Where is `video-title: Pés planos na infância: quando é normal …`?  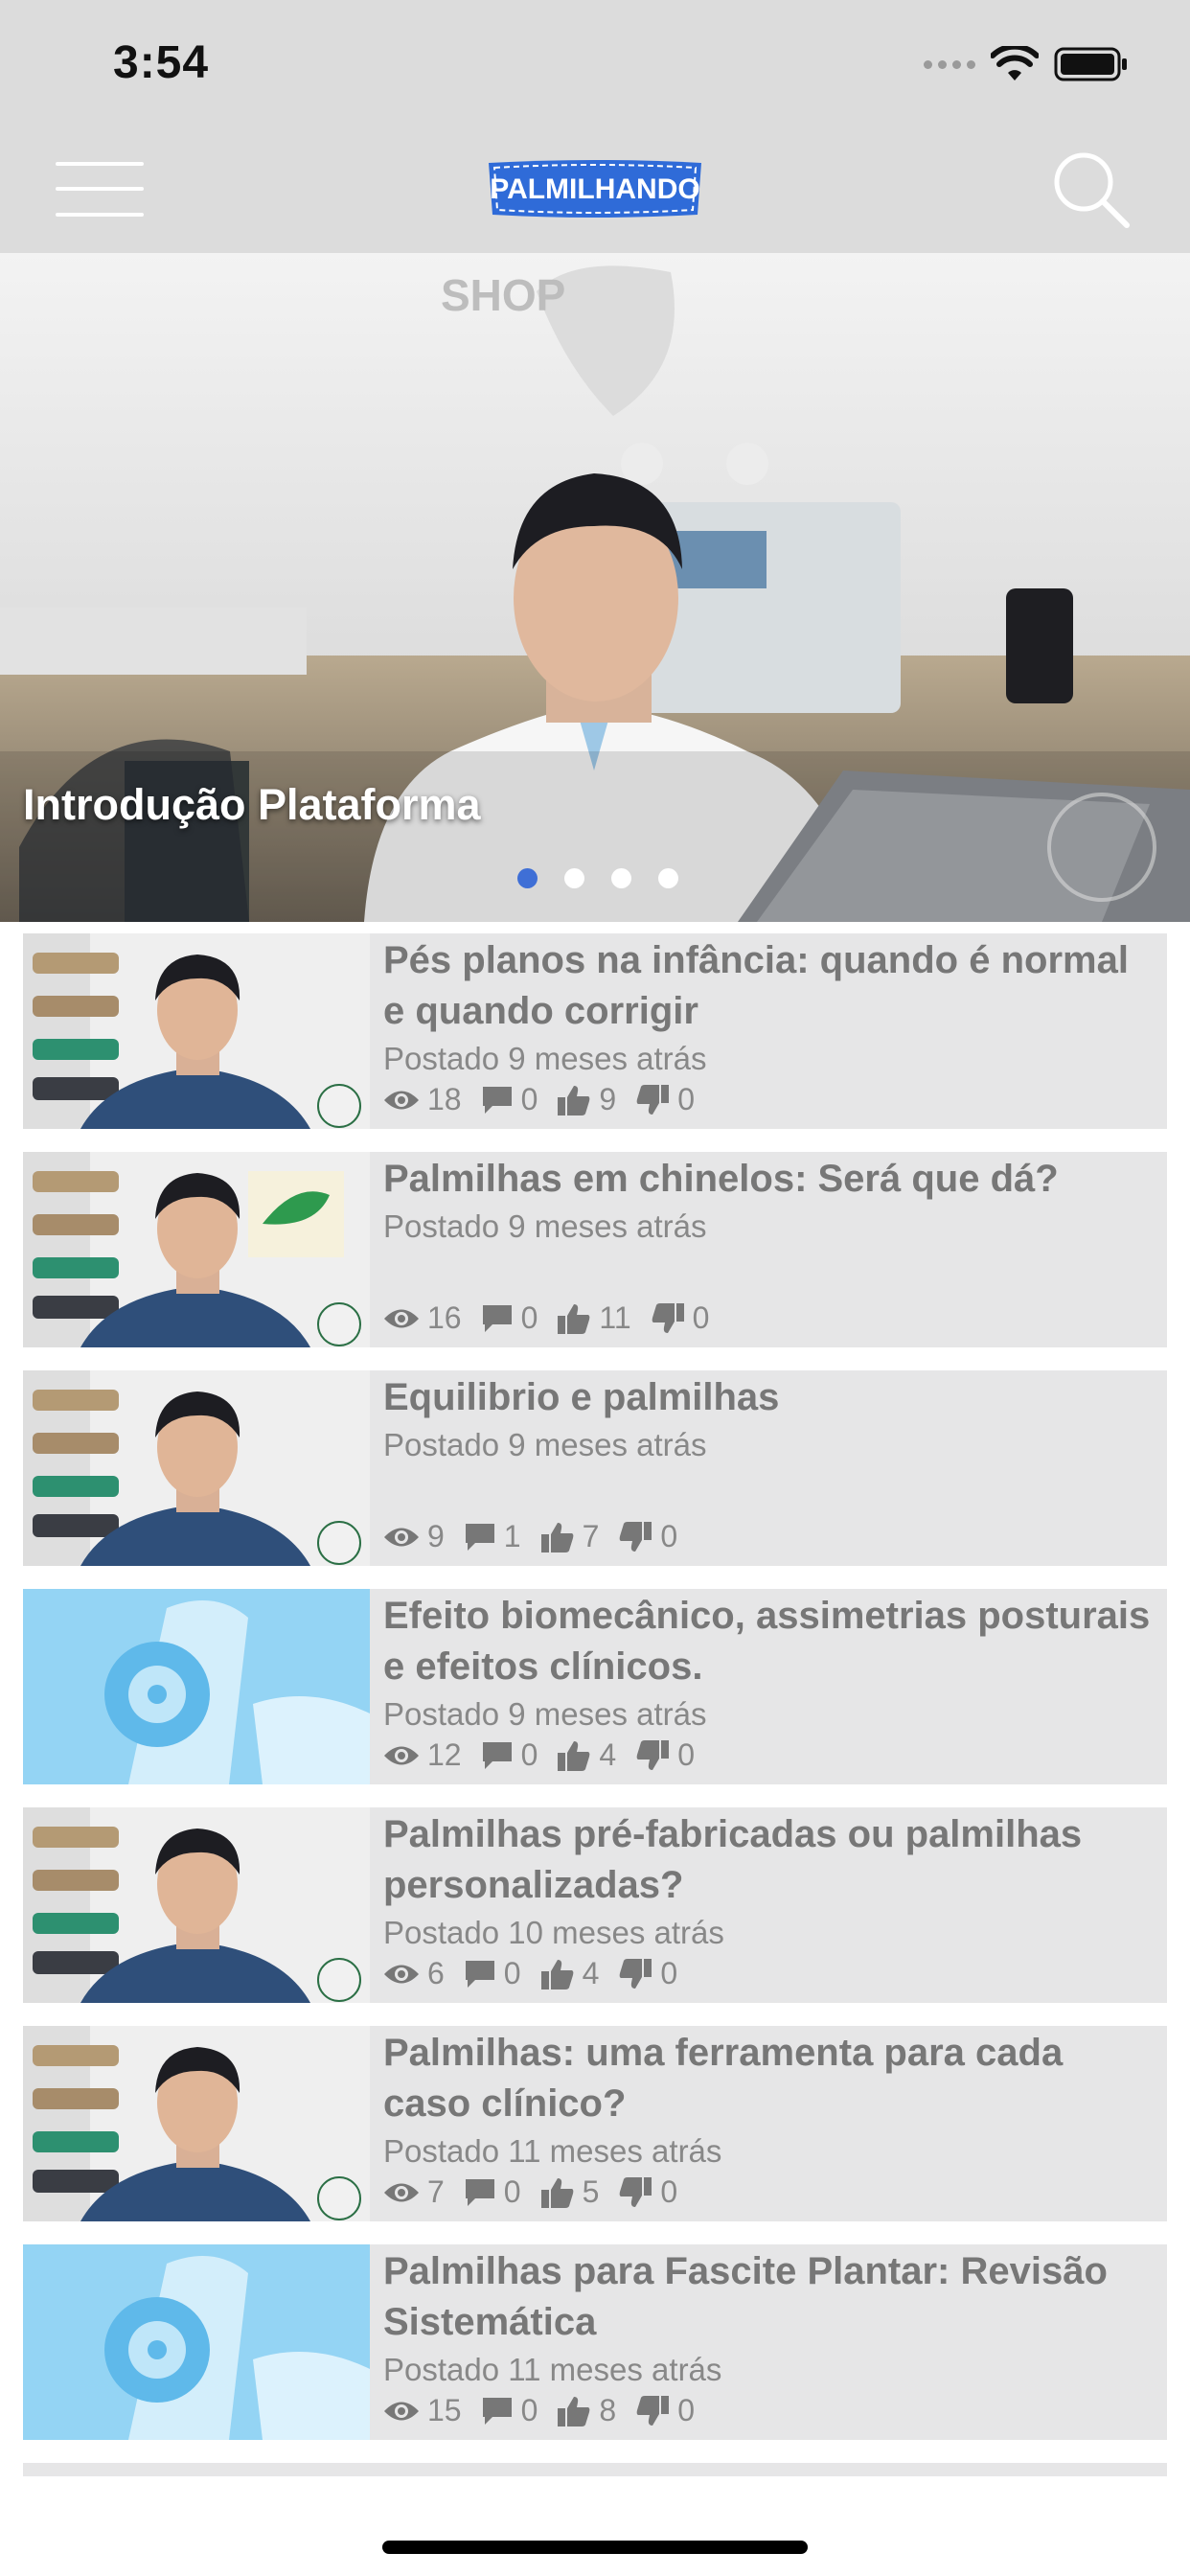
video-title: Pés planos na infância: quando é normal … is located at coordinates (756, 985).